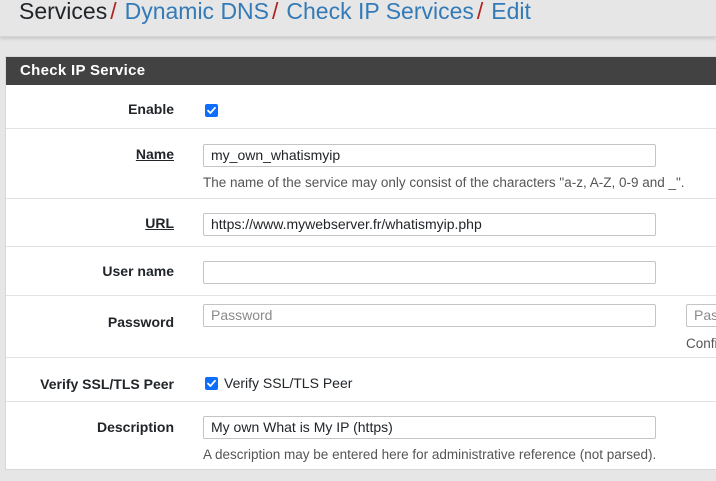  What do you see at coordinates (154, 154) in the screenshot?
I see `name-label: Name` at bounding box center [154, 154].